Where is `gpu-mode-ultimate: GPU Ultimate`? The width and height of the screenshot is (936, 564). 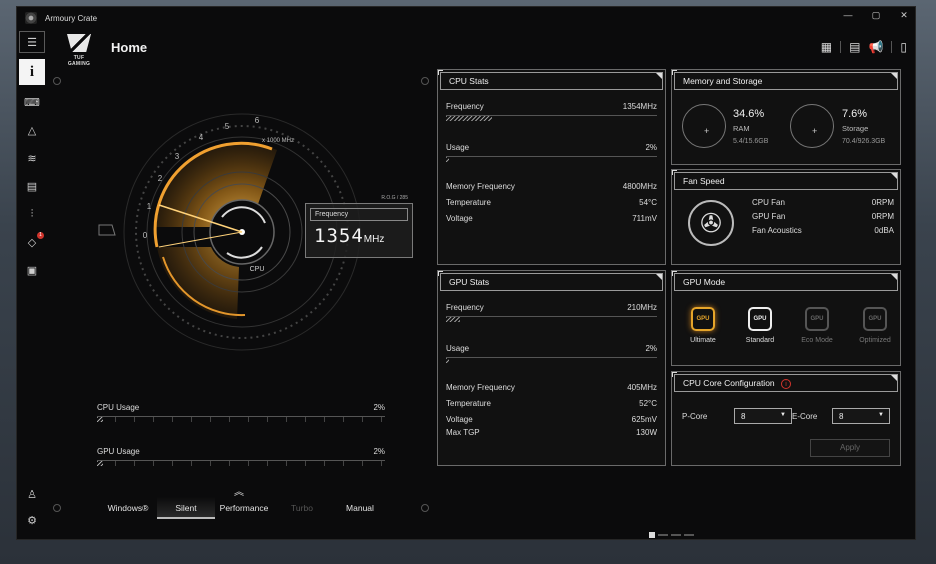 gpu-mode-ultimate: GPU Ultimate is located at coordinates (703, 325).